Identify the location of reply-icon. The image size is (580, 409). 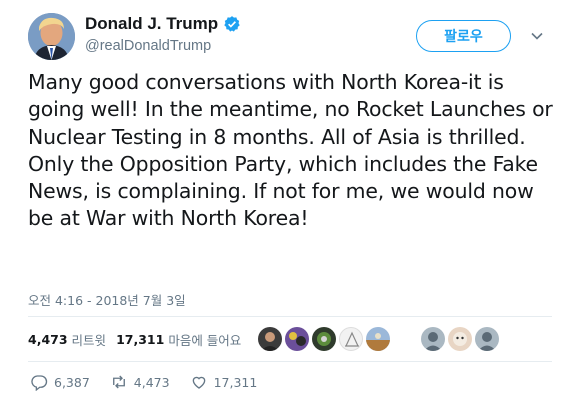
(39, 383).